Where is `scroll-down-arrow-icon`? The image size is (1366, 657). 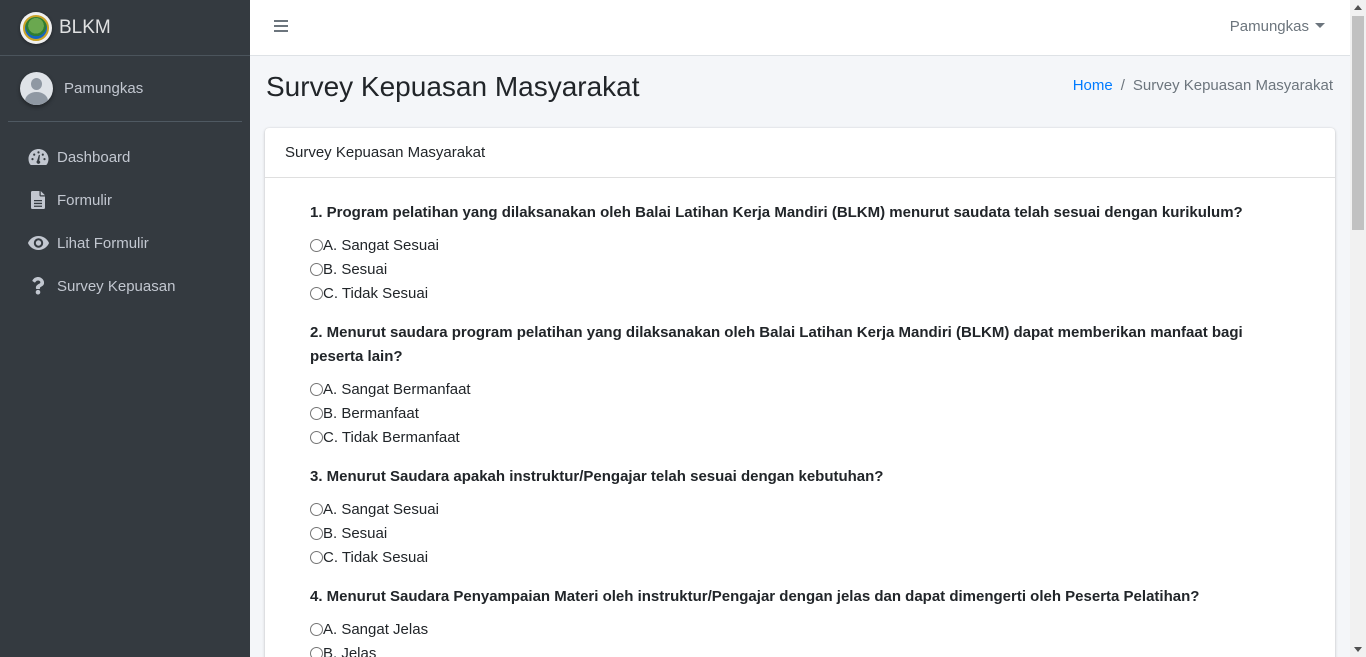 scroll-down-arrow-icon is located at coordinates (1358, 649).